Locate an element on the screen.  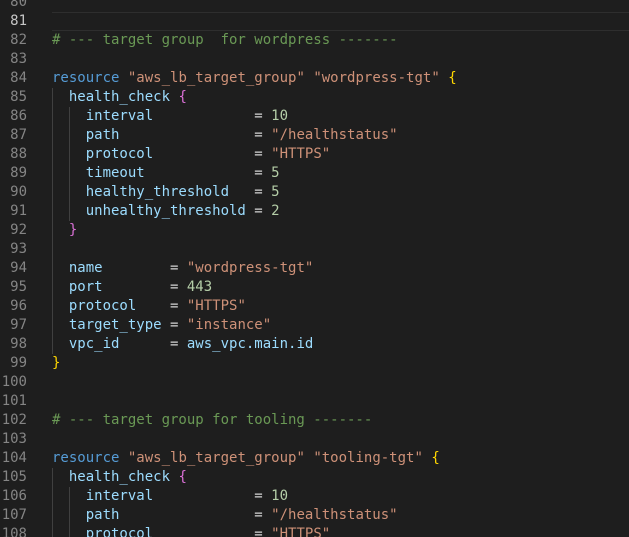
line-number: 84 is located at coordinates (18, 78).